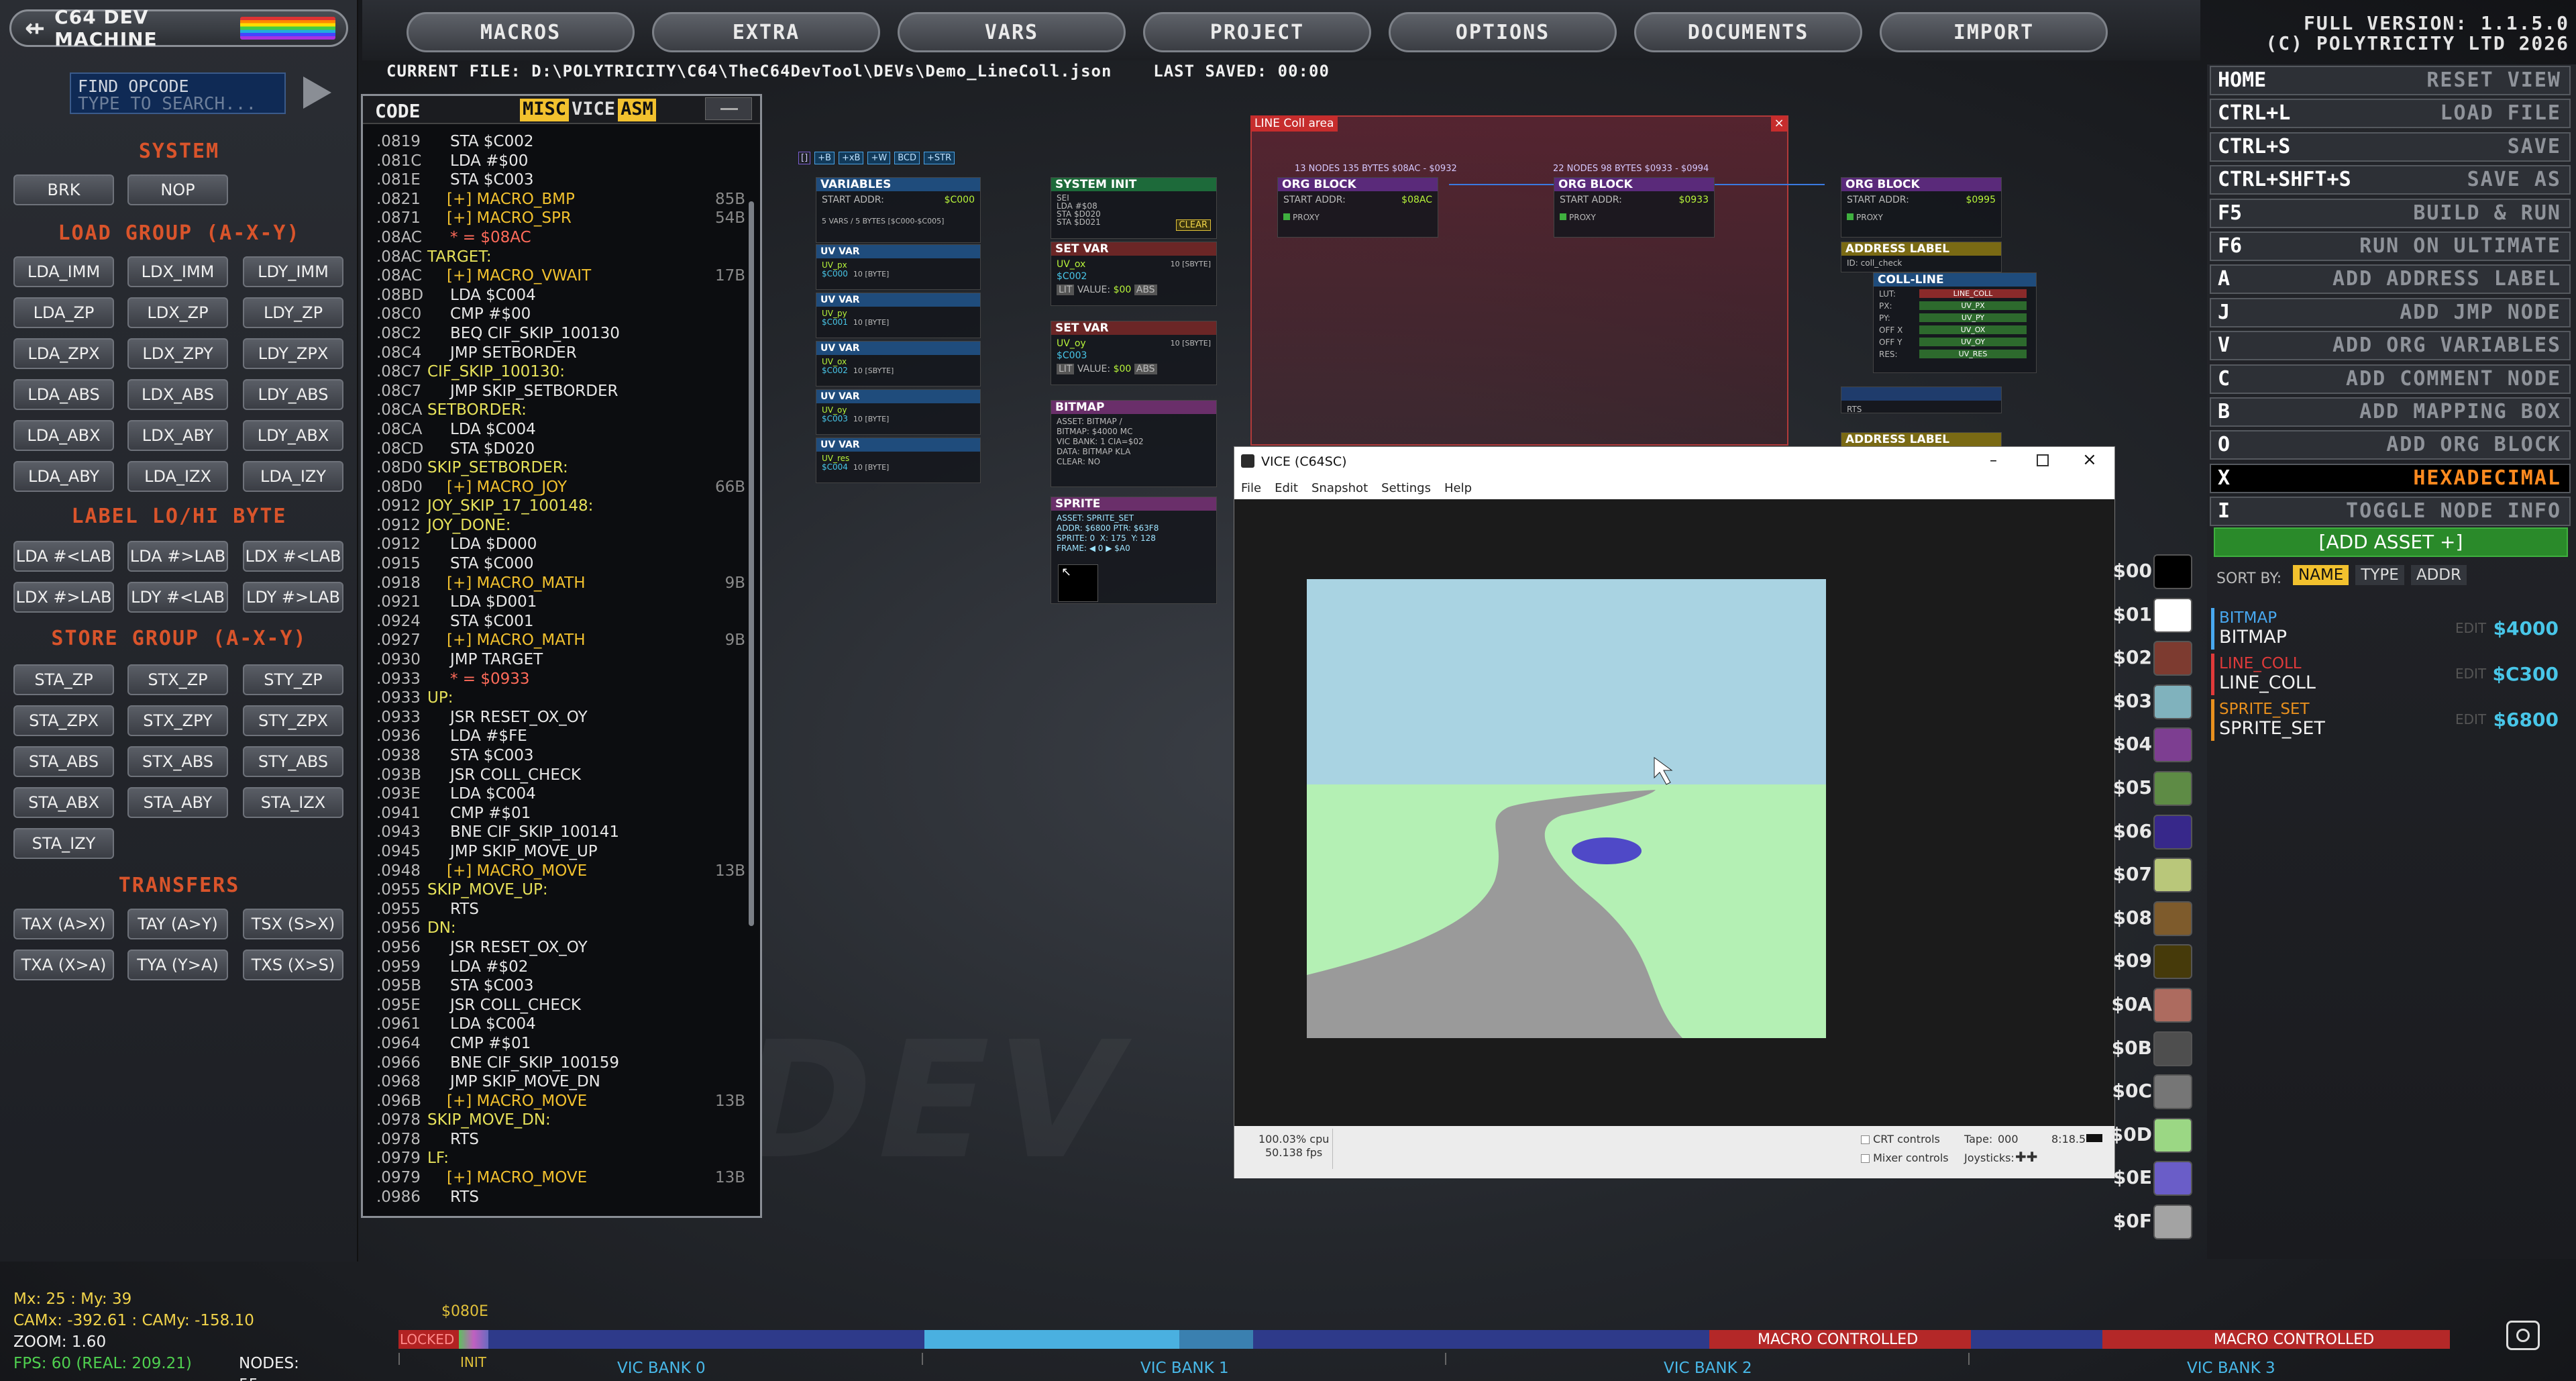 The width and height of the screenshot is (2576, 1381). Describe the element at coordinates (1193, 225) in the screenshot. I see `clear-button: CLEAR` at that location.